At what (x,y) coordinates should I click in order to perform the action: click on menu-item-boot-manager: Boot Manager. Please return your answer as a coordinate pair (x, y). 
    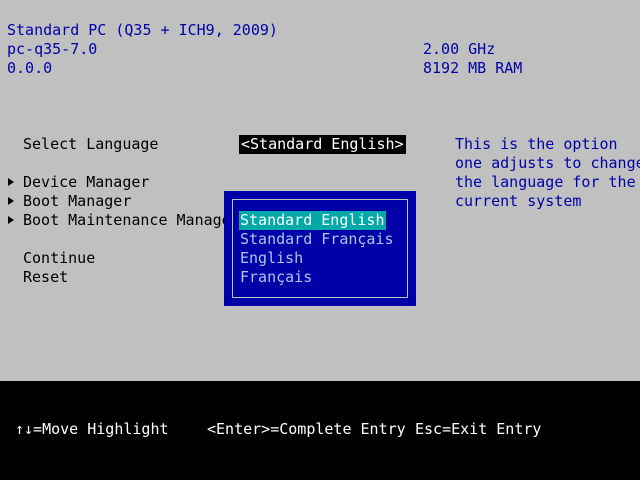
    Looking at the image, I should click on (77, 201).